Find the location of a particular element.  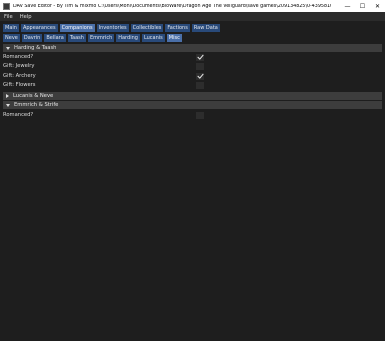

option-row: Gift: Flowers is located at coordinates (192, 85).